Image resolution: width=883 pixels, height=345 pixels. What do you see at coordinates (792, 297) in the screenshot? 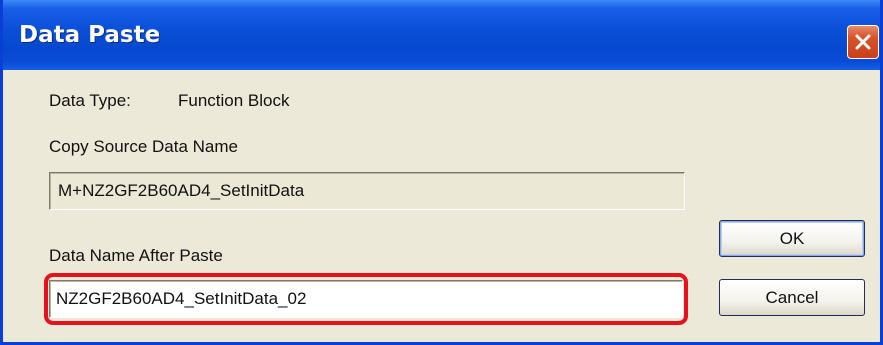
I see `cancel-button: Cancel` at bounding box center [792, 297].